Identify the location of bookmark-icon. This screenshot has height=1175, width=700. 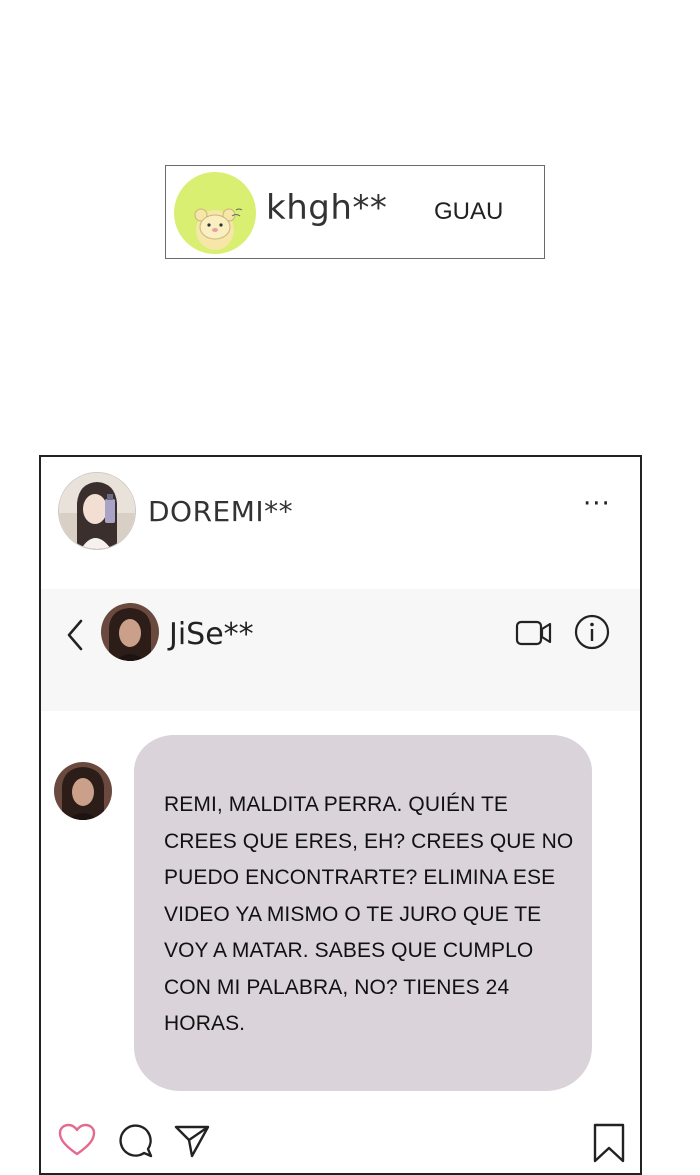
(609, 1143).